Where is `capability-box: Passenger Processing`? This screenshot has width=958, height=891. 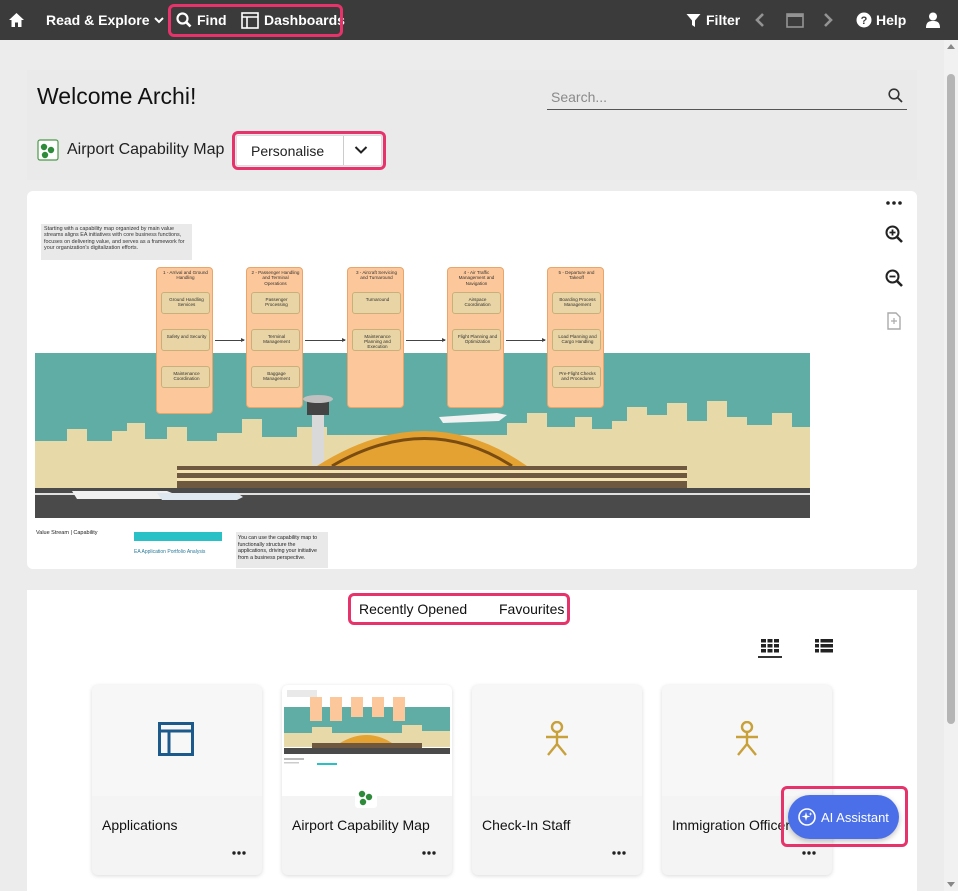
capability-box: Passenger Processing is located at coordinates (275, 303).